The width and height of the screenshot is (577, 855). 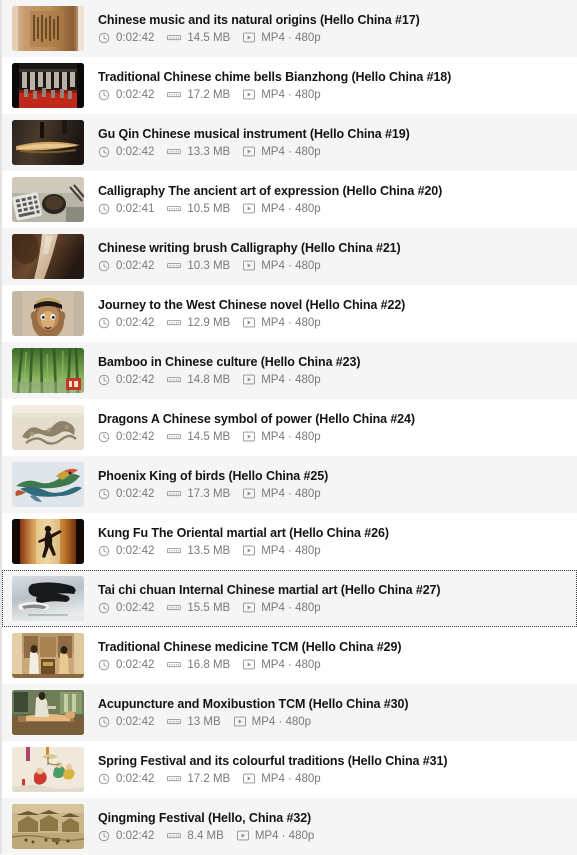 What do you see at coordinates (205, 817) in the screenshot?
I see `item-title: Qingming Festival (Hello, China #32)` at bounding box center [205, 817].